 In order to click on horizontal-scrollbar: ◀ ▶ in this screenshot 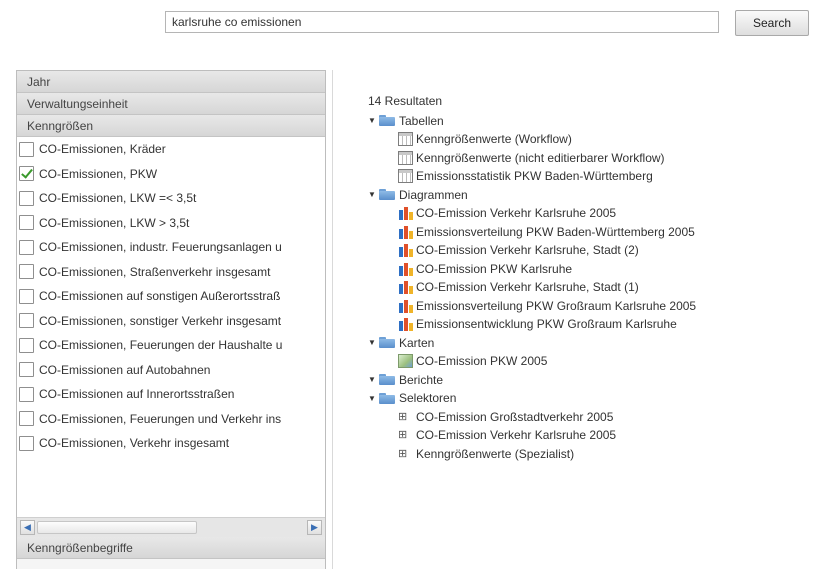, I will do `click(171, 527)`.